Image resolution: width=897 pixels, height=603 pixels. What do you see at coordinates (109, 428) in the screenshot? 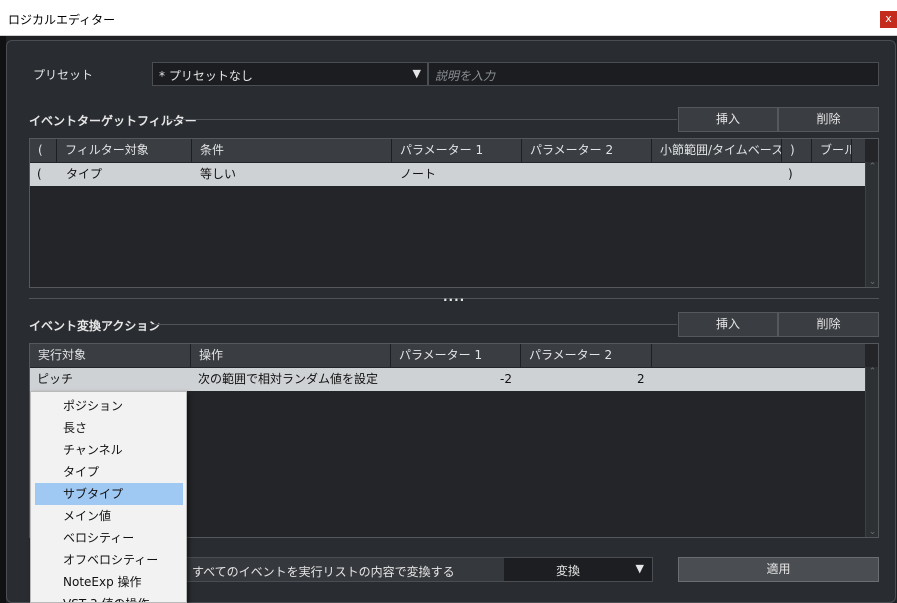
I see `menu-item: 長さ` at bounding box center [109, 428].